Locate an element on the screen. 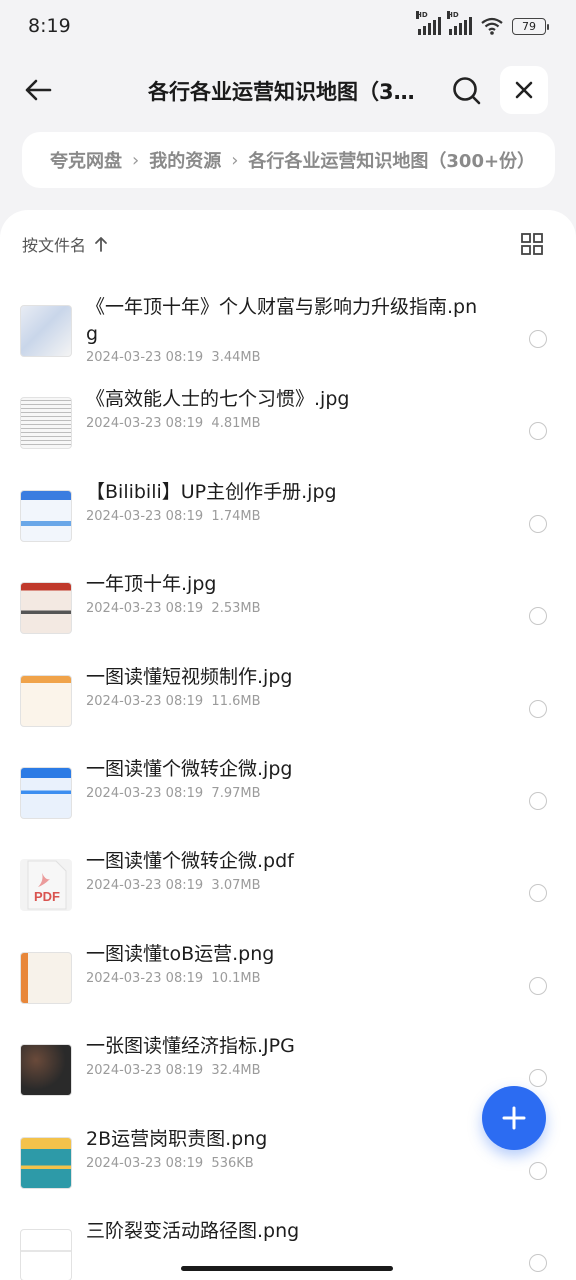 This screenshot has height=1280, width=576. sort-row: 按文件名 is located at coordinates (283, 244).